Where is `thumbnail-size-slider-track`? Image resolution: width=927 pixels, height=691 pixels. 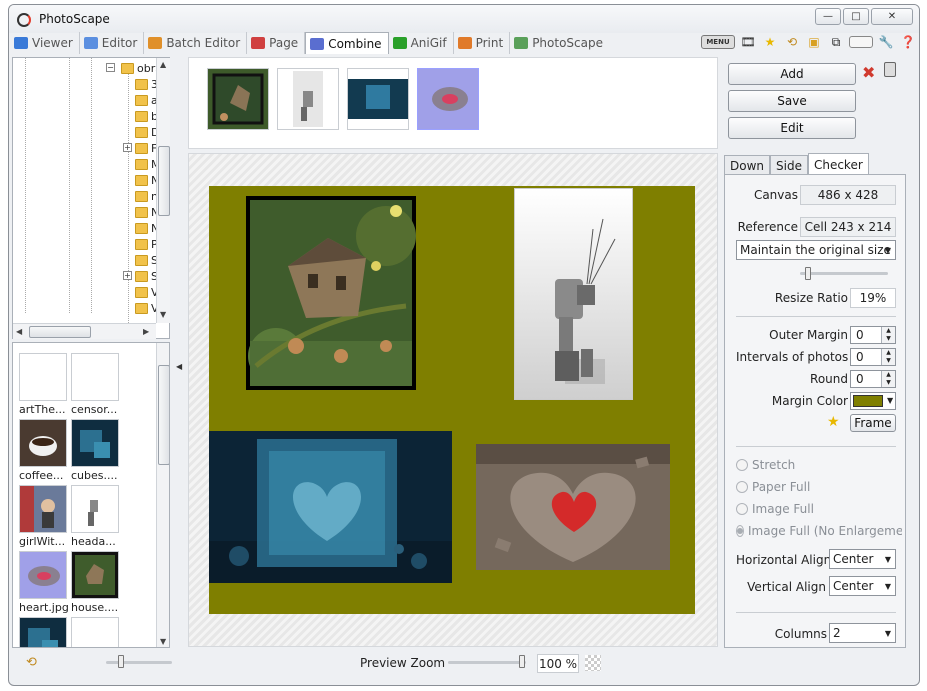 thumbnail-size-slider-track is located at coordinates (139, 662).